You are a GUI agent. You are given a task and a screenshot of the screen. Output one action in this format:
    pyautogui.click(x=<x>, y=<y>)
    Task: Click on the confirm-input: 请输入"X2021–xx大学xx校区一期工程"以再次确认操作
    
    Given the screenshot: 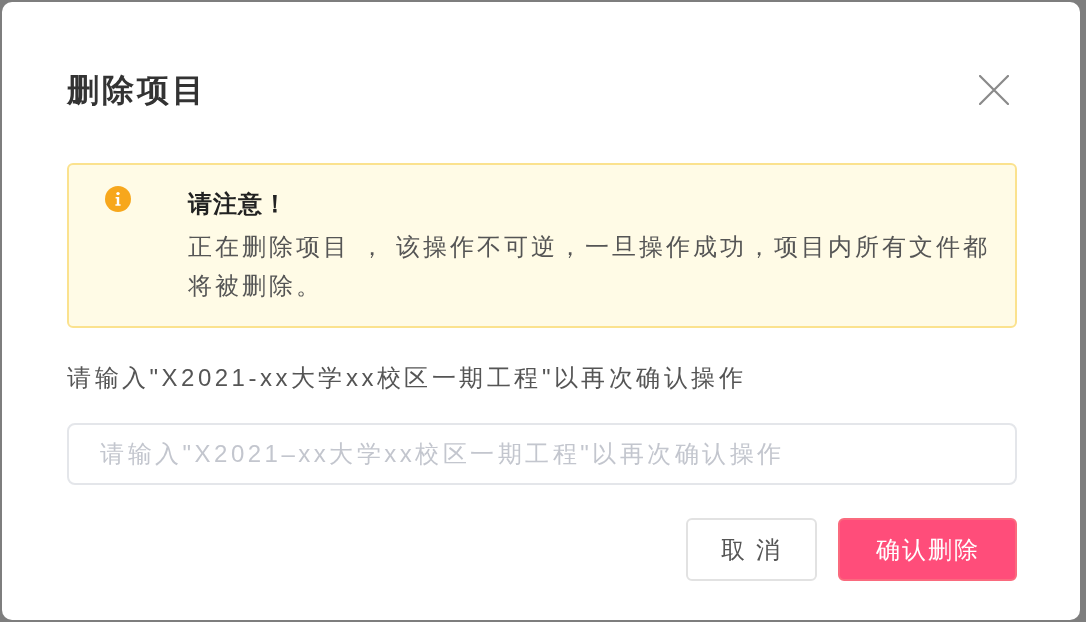 What is the action you would take?
    pyautogui.click(x=542, y=454)
    